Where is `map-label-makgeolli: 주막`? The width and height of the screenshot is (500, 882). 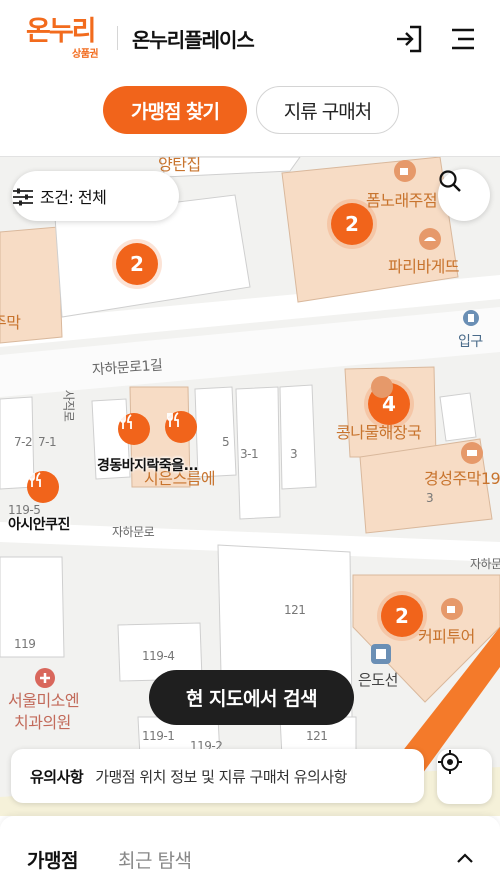 map-label-makgeolli: 주막 is located at coordinates (10, 322).